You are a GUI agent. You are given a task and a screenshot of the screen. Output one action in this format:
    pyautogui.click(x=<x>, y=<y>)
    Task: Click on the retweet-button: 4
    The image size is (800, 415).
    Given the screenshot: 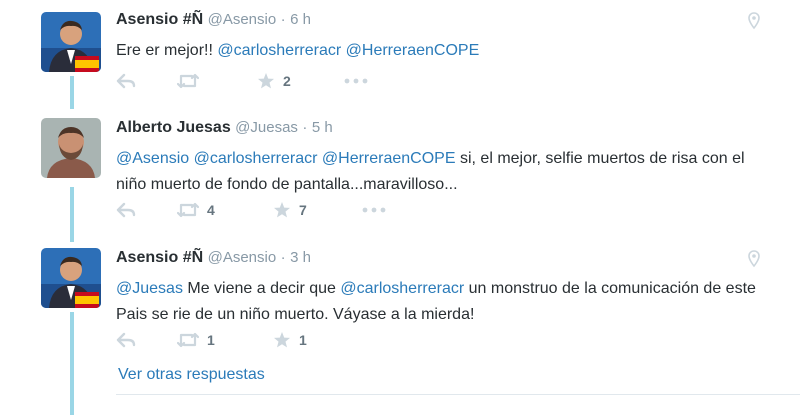 What is the action you would take?
    pyautogui.click(x=196, y=210)
    